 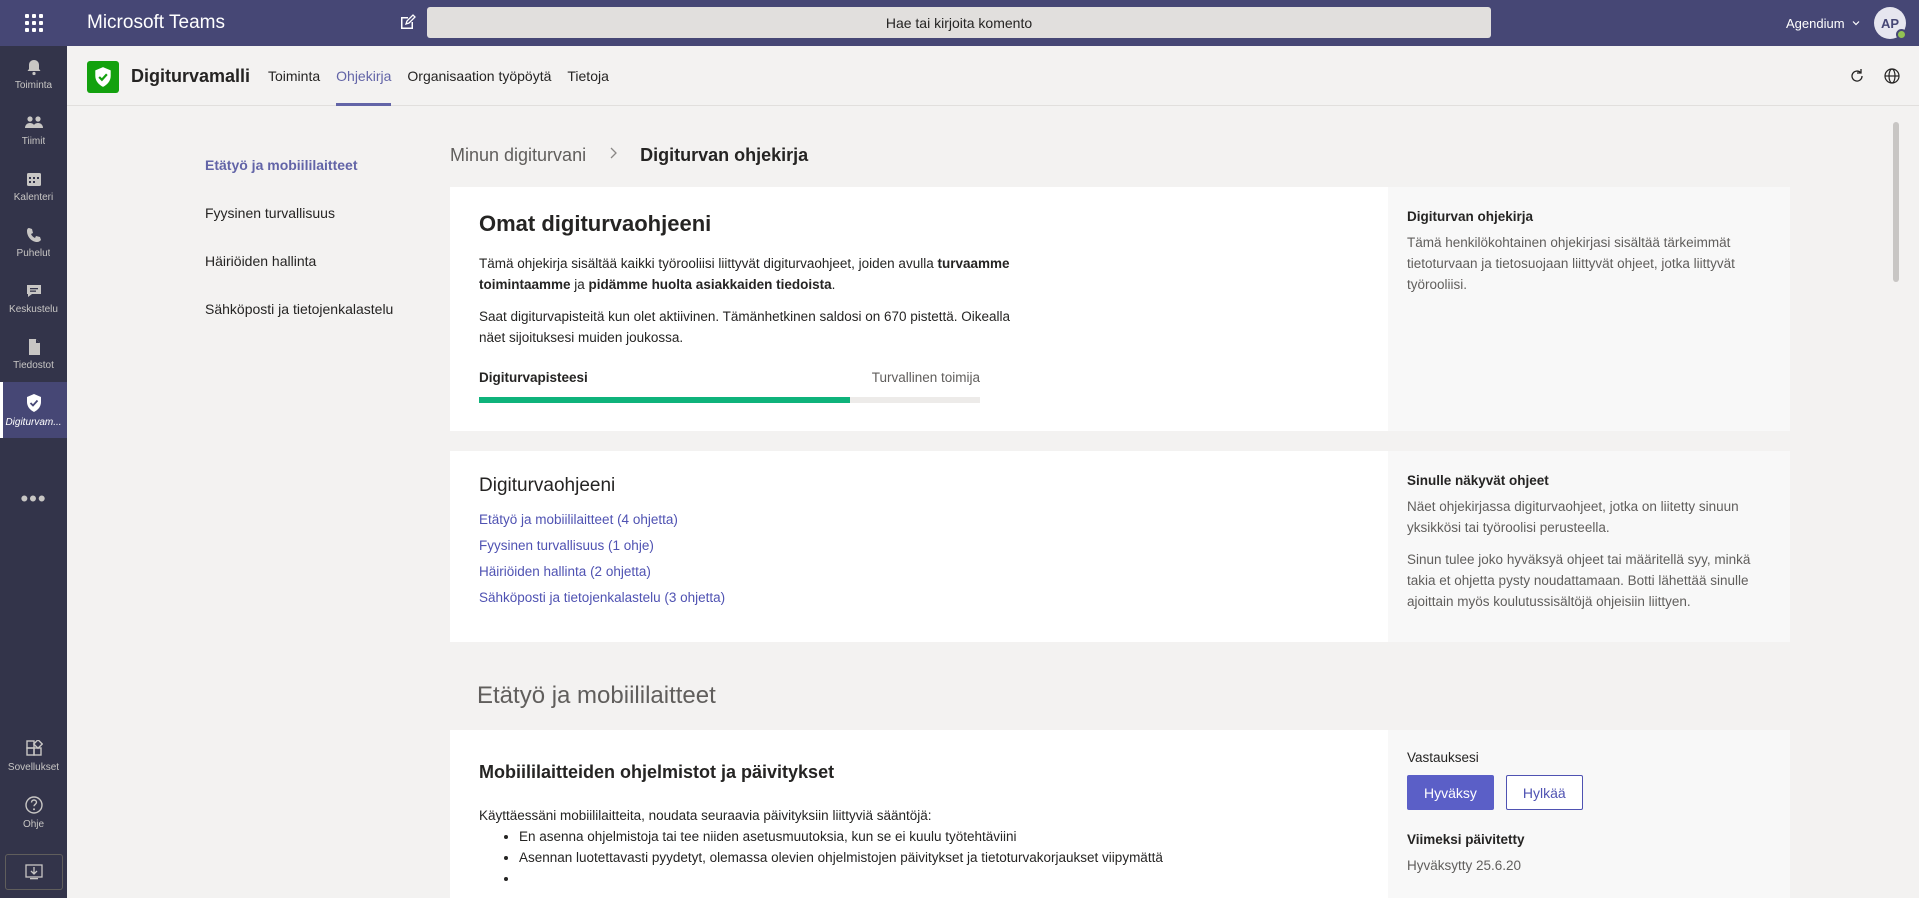 I want to click on download-icon, so click(x=34, y=872).